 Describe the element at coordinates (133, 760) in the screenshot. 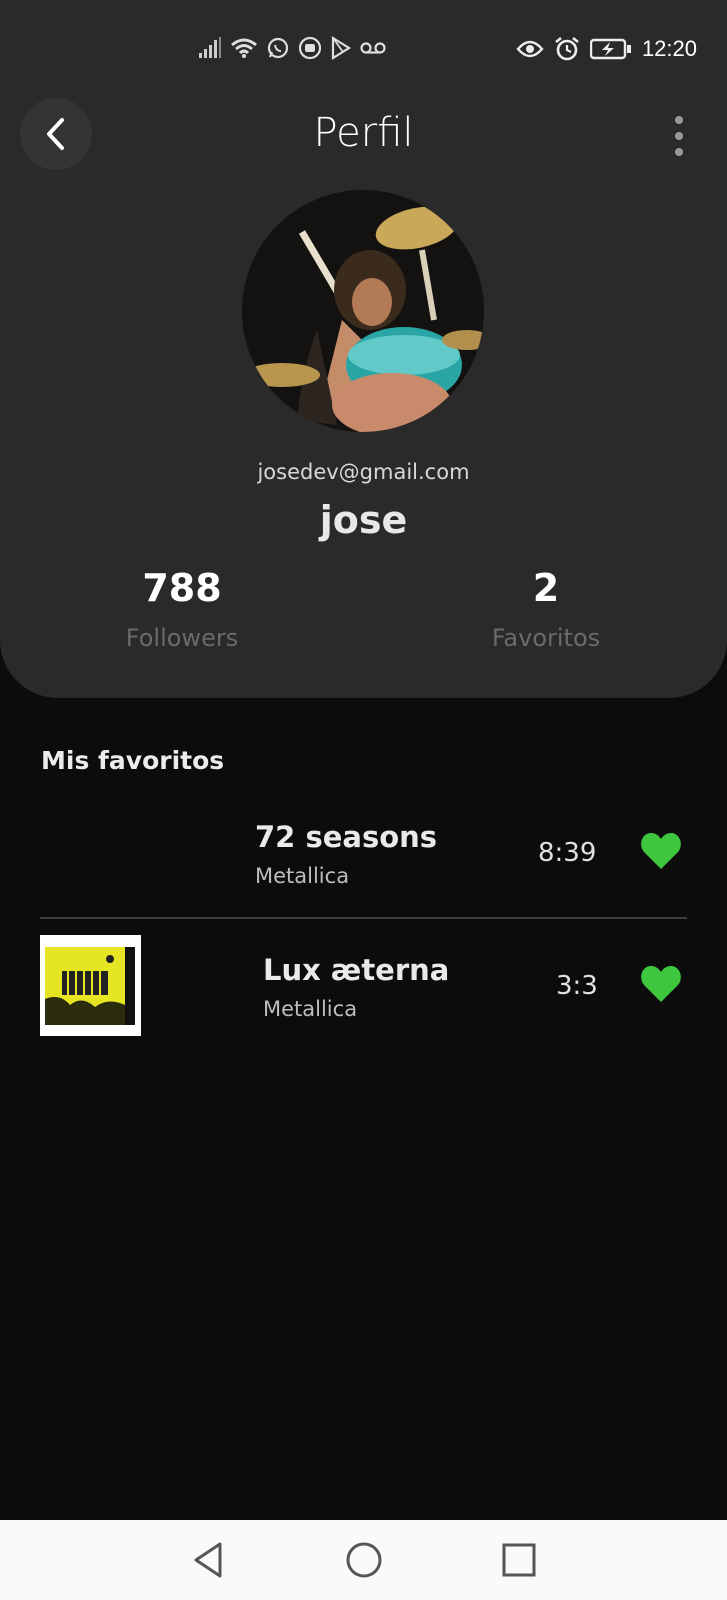

I see `section-title-favorites: Mis favoritos` at that location.